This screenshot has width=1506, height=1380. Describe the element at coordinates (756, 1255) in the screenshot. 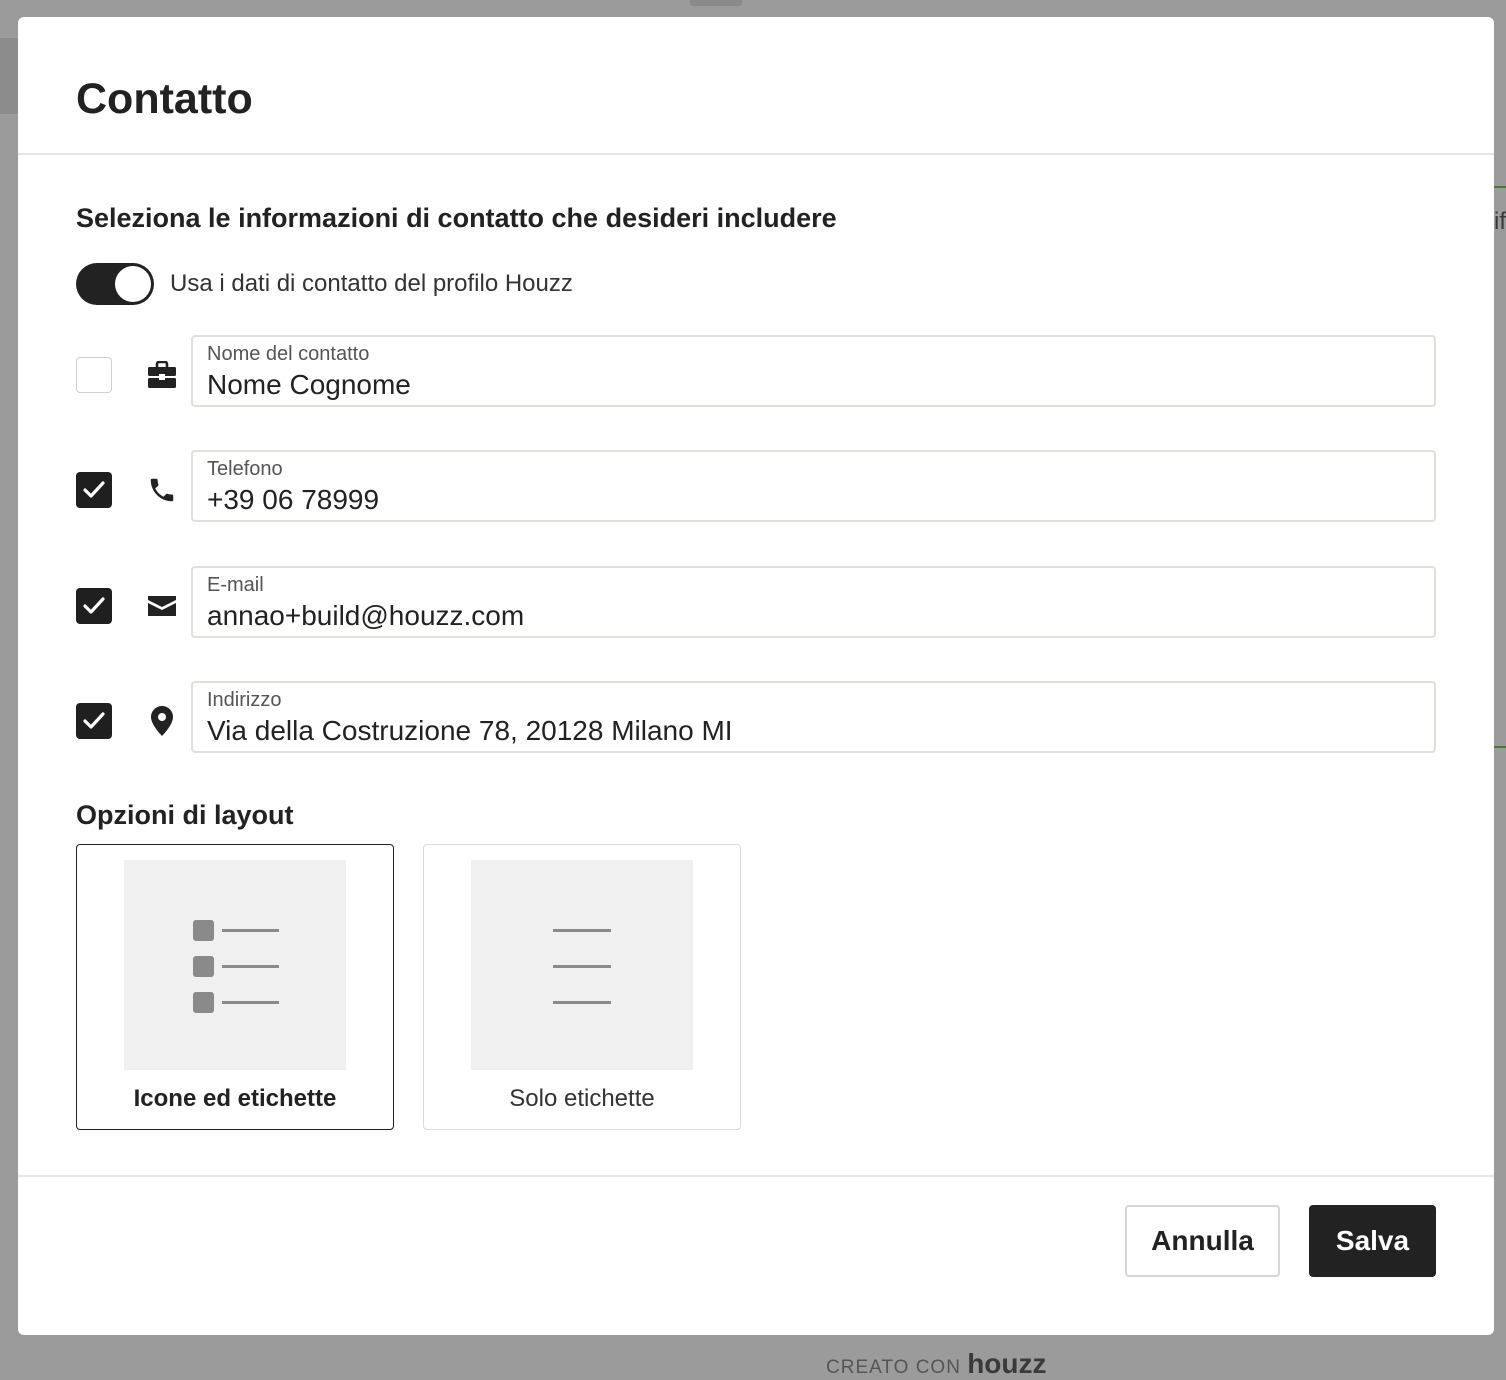

I see `modal-footer: Annulla Salva` at that location.